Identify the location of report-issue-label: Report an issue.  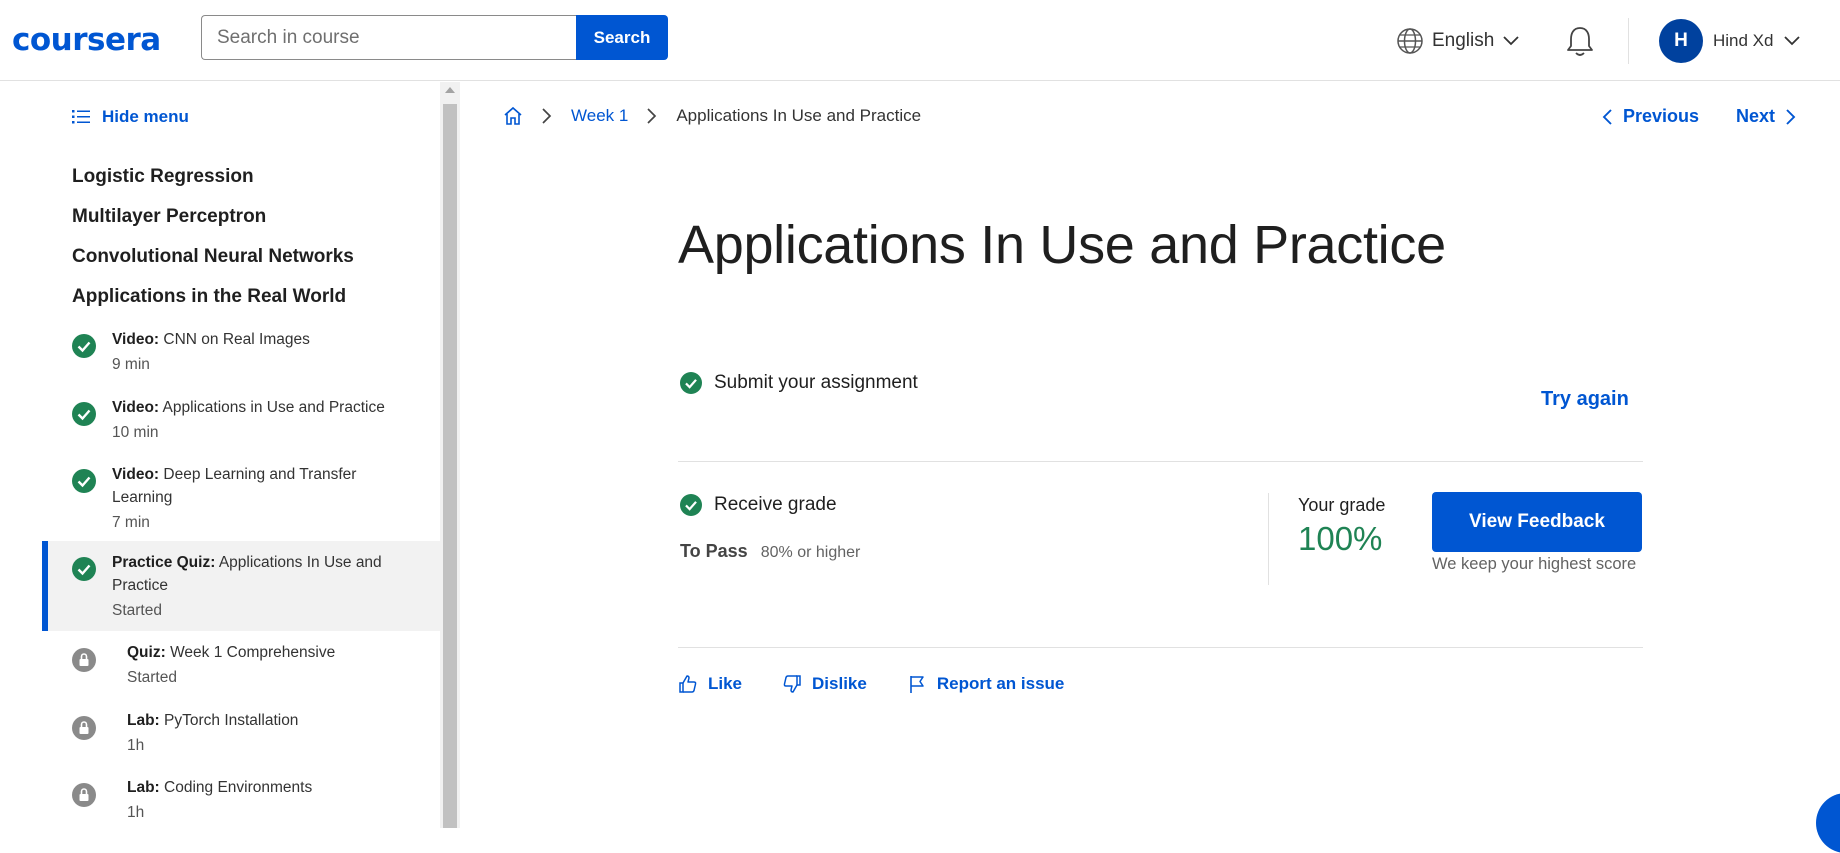
(1000, 683).